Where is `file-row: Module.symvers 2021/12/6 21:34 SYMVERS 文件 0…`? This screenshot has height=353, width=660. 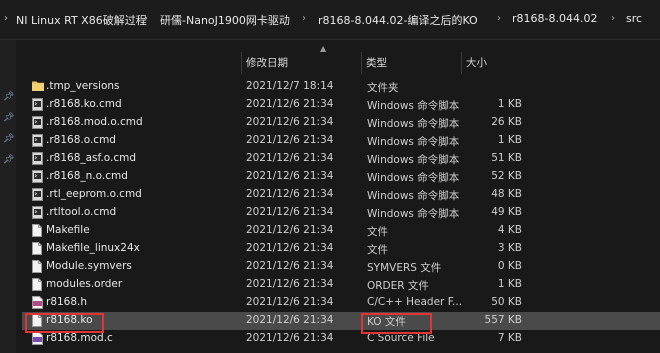
file-row: Module.symvers 2021/12/6 21:34 SYMVERS 文件 0… is located at coordinates (341, 267).